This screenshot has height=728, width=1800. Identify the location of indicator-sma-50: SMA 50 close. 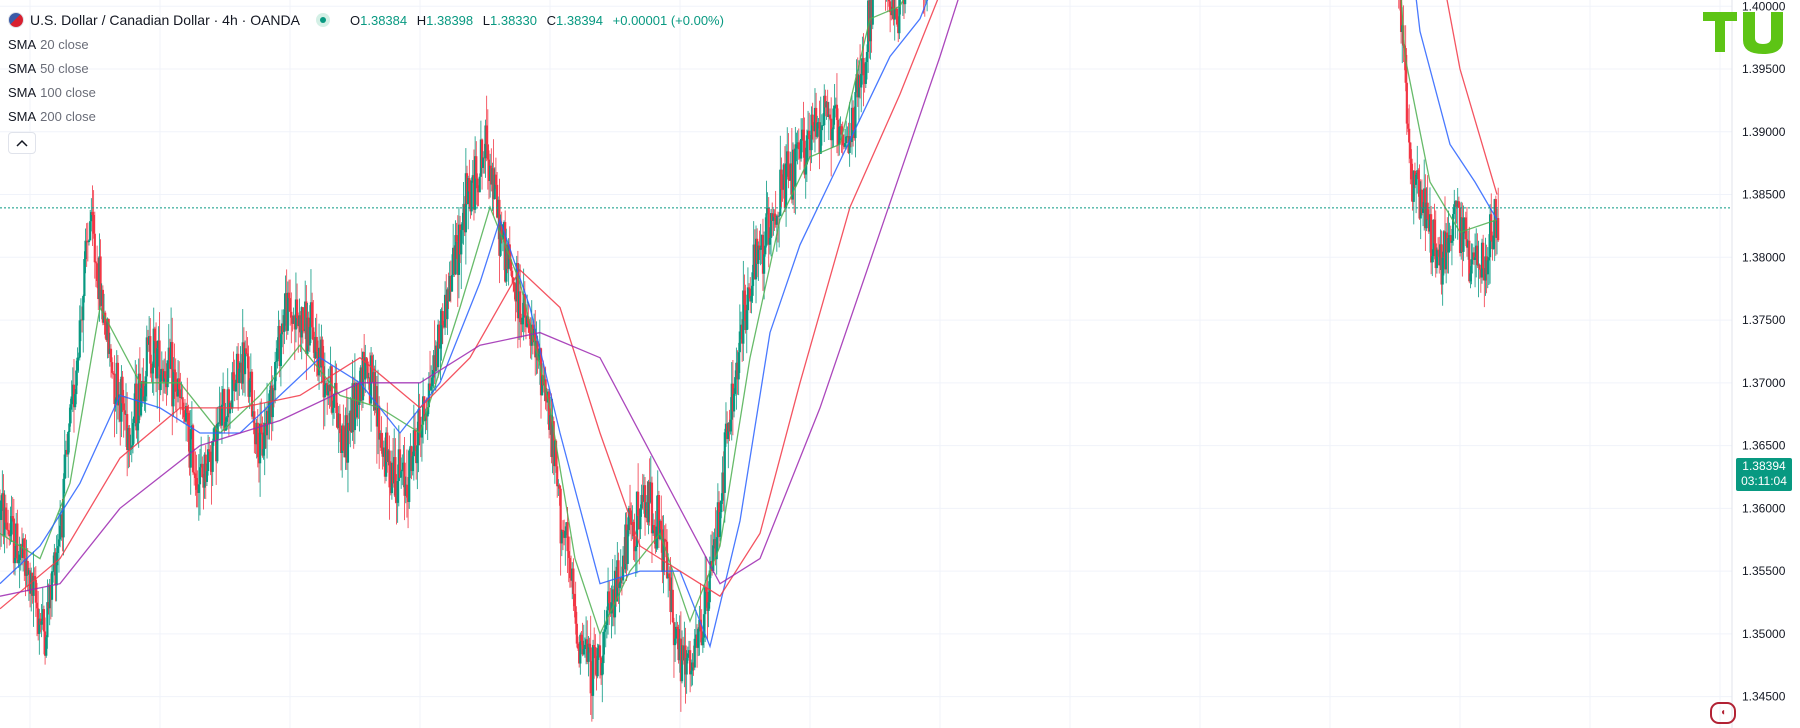
(366, 68).